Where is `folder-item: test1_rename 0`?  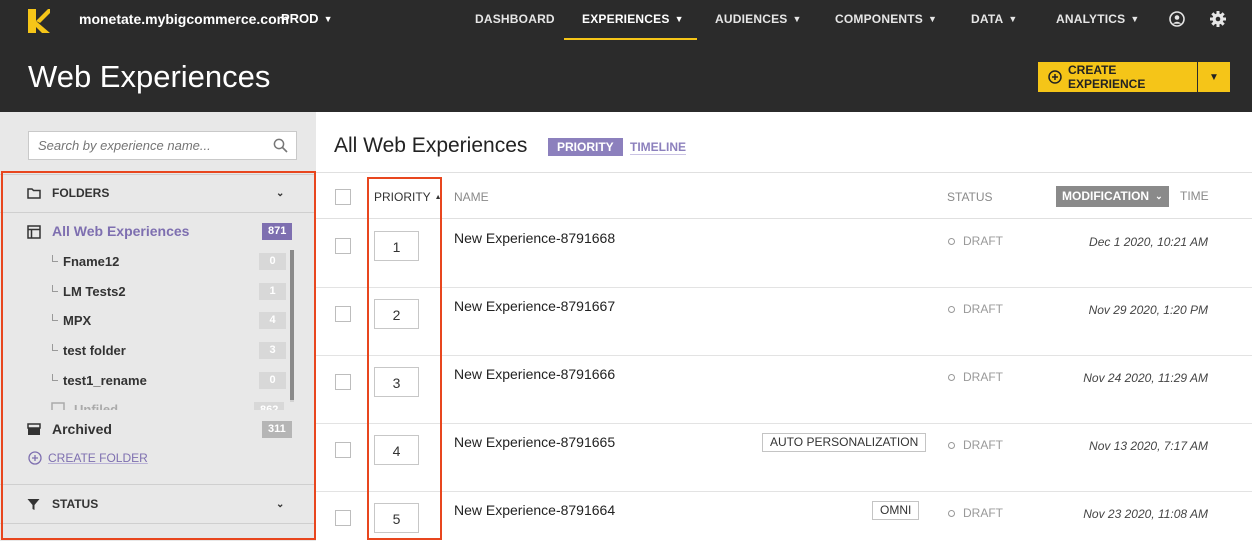 folder-item: test1_rename 0 is located at coordinates (158, 381).